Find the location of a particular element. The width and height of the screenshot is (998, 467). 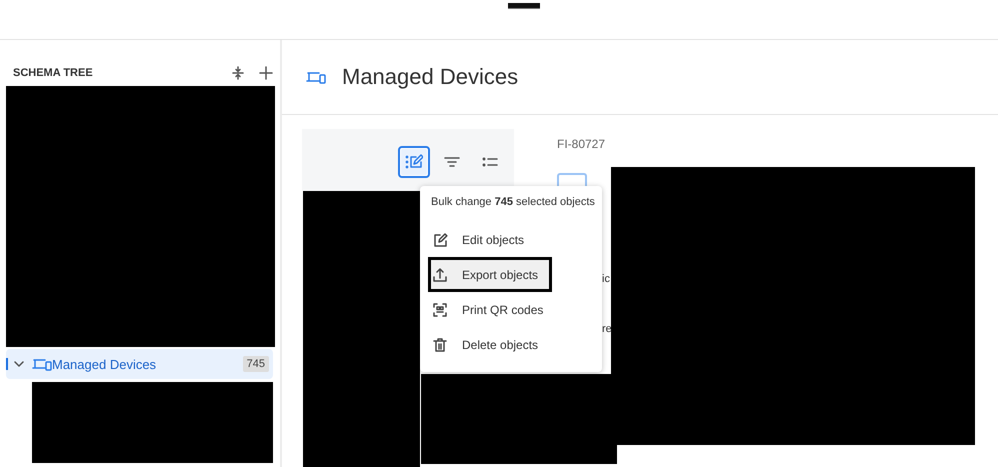

page-title: Managed Devices is located at coordinates (430, 77).